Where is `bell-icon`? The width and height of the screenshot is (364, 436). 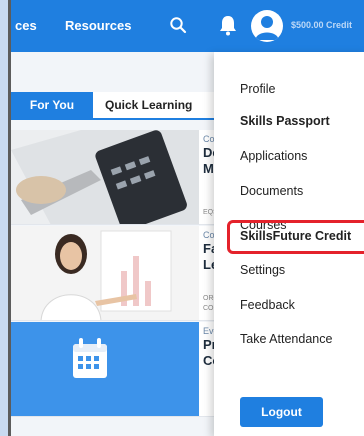
bell-icon is located at coordinates (228, 25).